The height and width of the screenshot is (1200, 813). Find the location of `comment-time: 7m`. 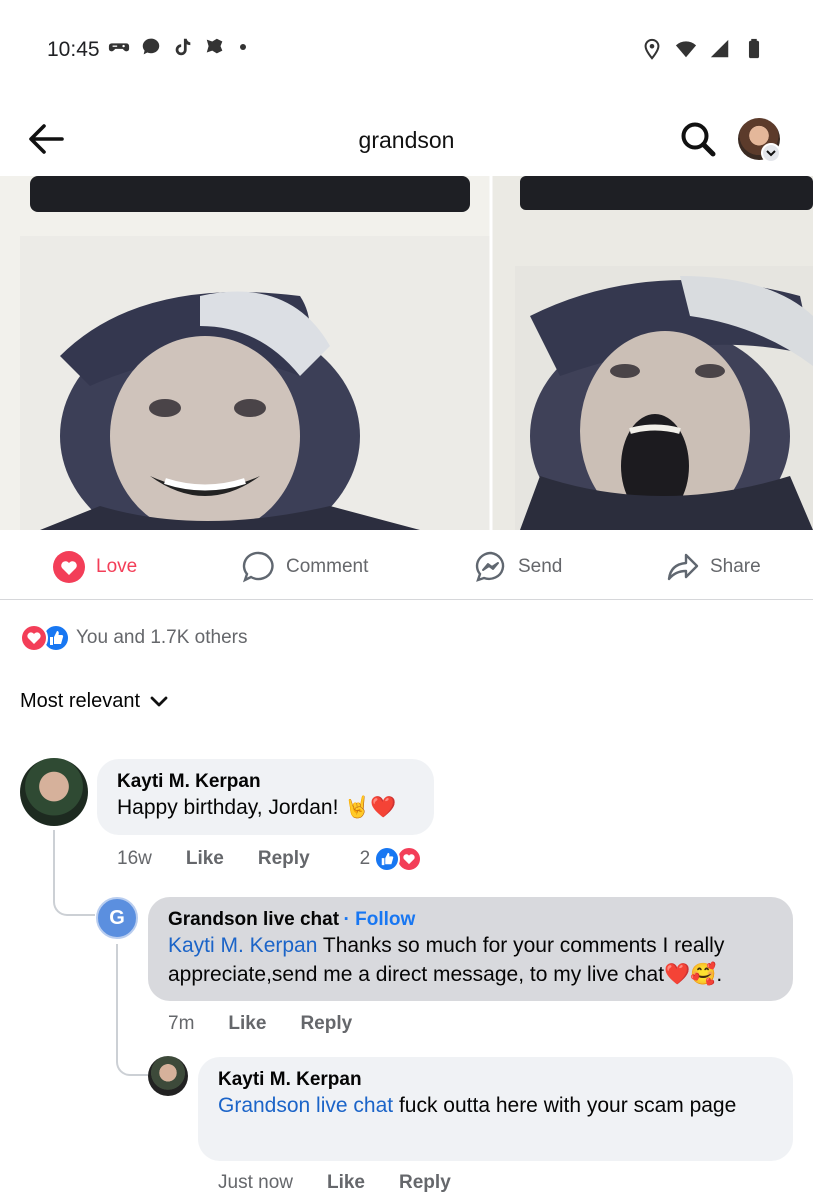

comment-time: 7m is located at coordinates (181, 1023).